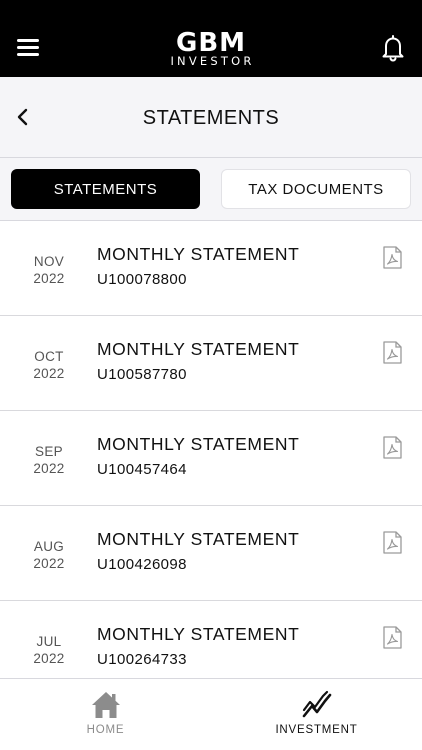 The height and width of the screenshot is (750, 422). Describe the element at coordinates (316, 189) in the screenshot. I see `tab-tax-documents: TAX DOCUMENTS` at that location.